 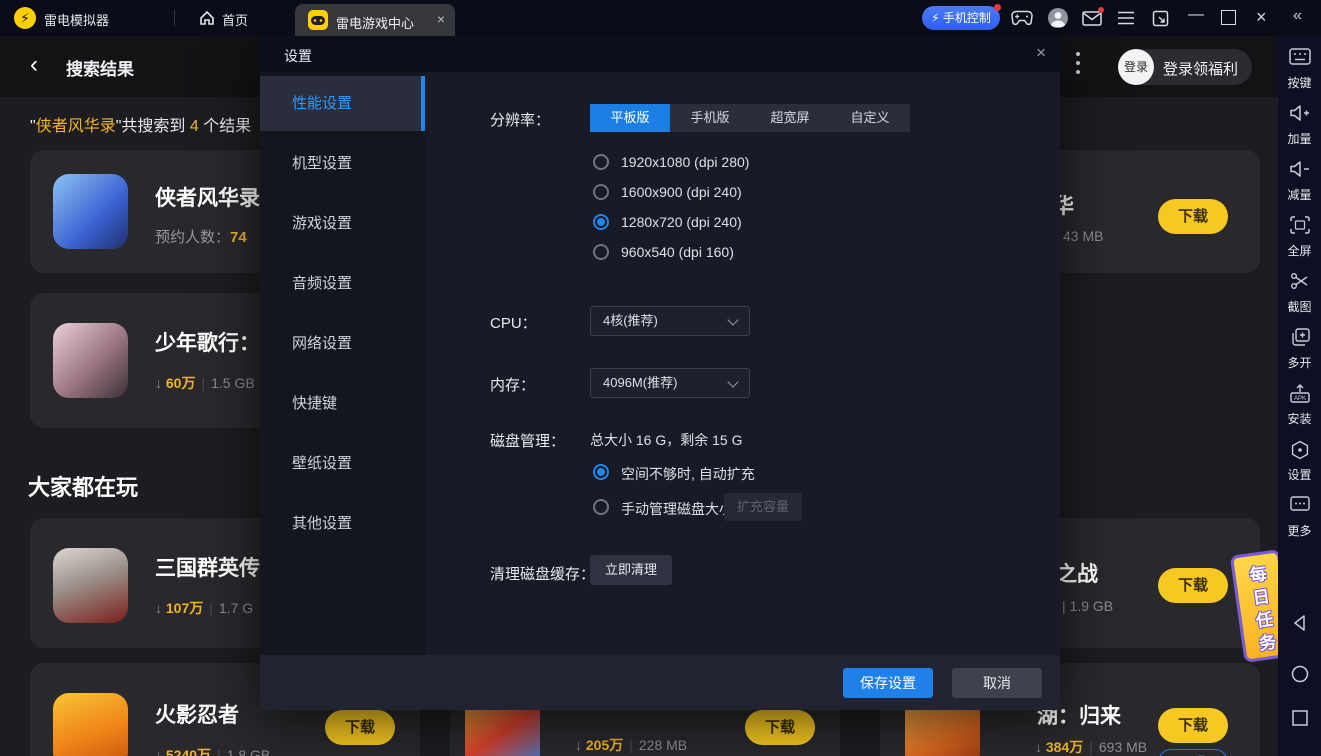 What do you see at coordinates (100, 69) in the screenshot?
I see `page-title: 搜索结果` at bounding box center [100, 69].